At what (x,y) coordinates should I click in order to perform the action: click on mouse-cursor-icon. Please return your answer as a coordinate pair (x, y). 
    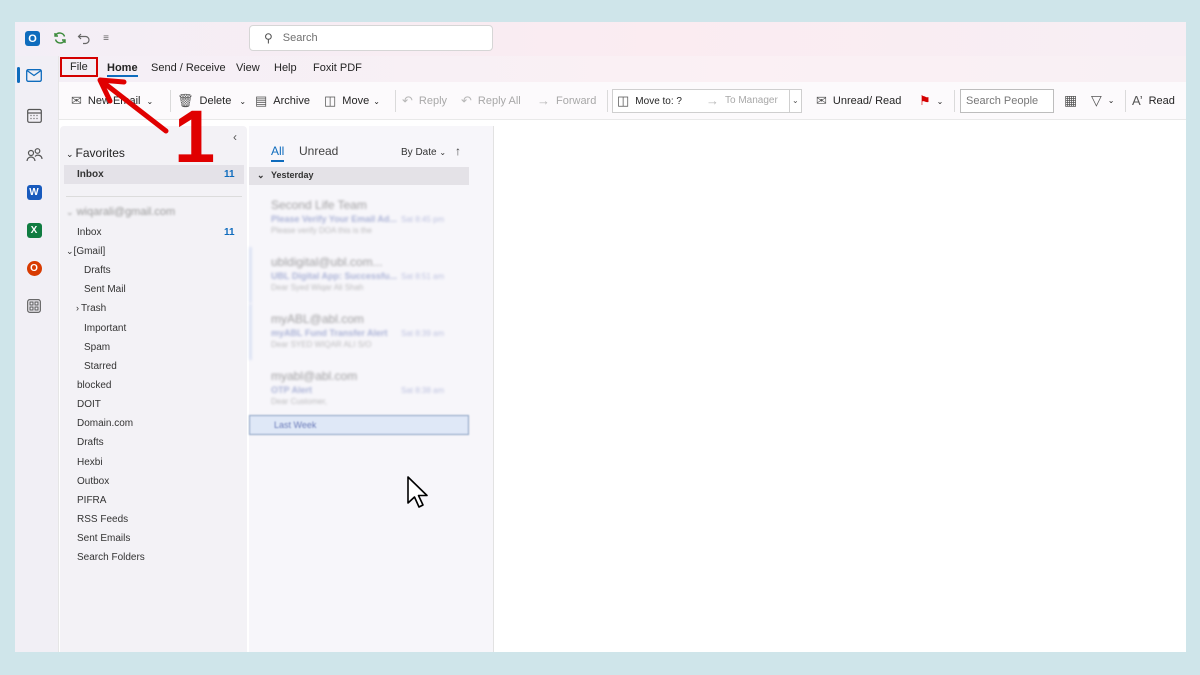
    Looking at the image, I should click on (417, 492).